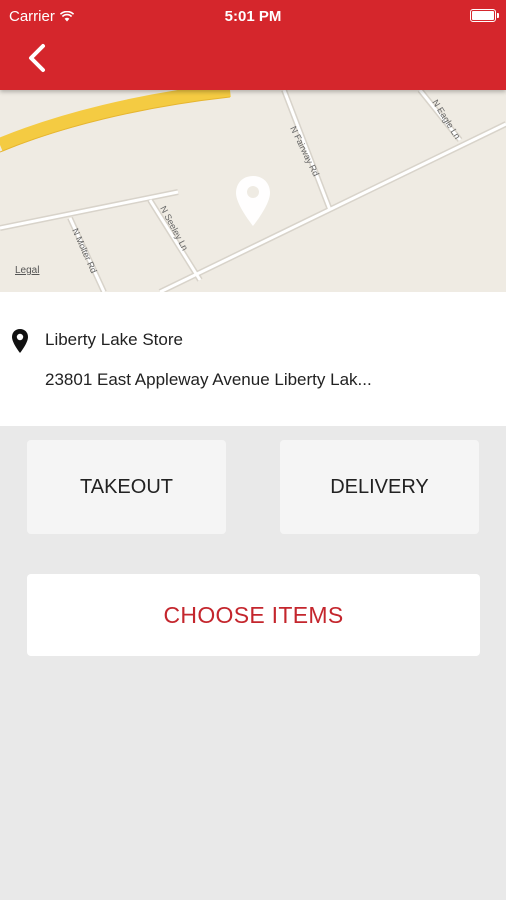  What do you see at coordinates (114, 339) in the screenshot?
I see `store-name: Liberty Lake Store` at bounding box center [114, 339].